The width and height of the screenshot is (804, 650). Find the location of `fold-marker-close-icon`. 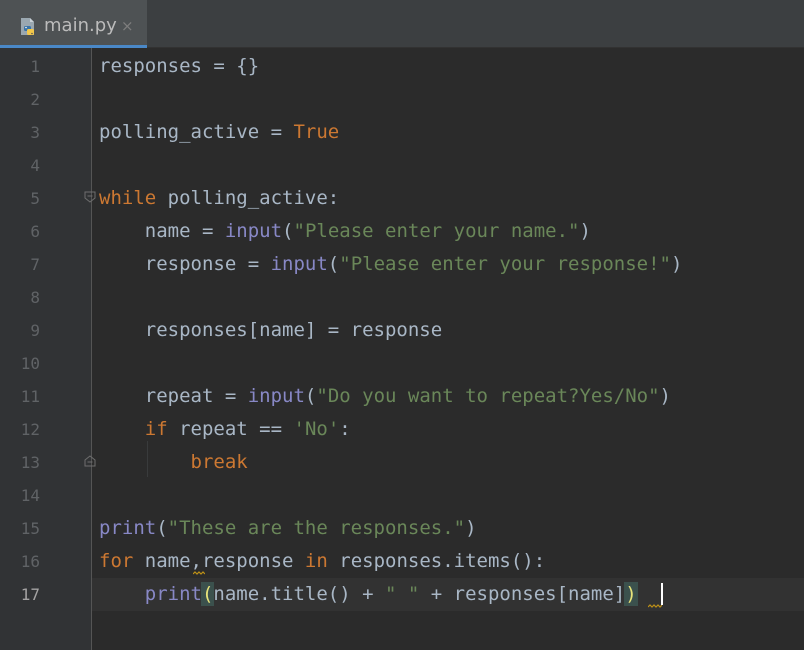

fold-marker-close-icon is located at coordinates (90, 461).